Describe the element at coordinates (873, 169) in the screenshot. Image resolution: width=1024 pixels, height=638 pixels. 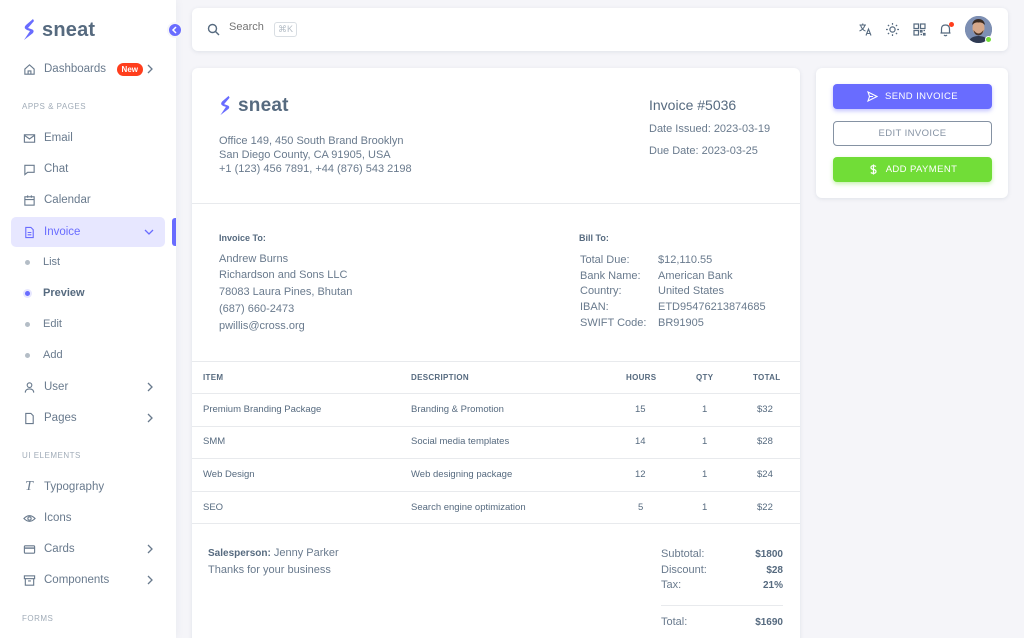
I see `dollar-icon` at that location.